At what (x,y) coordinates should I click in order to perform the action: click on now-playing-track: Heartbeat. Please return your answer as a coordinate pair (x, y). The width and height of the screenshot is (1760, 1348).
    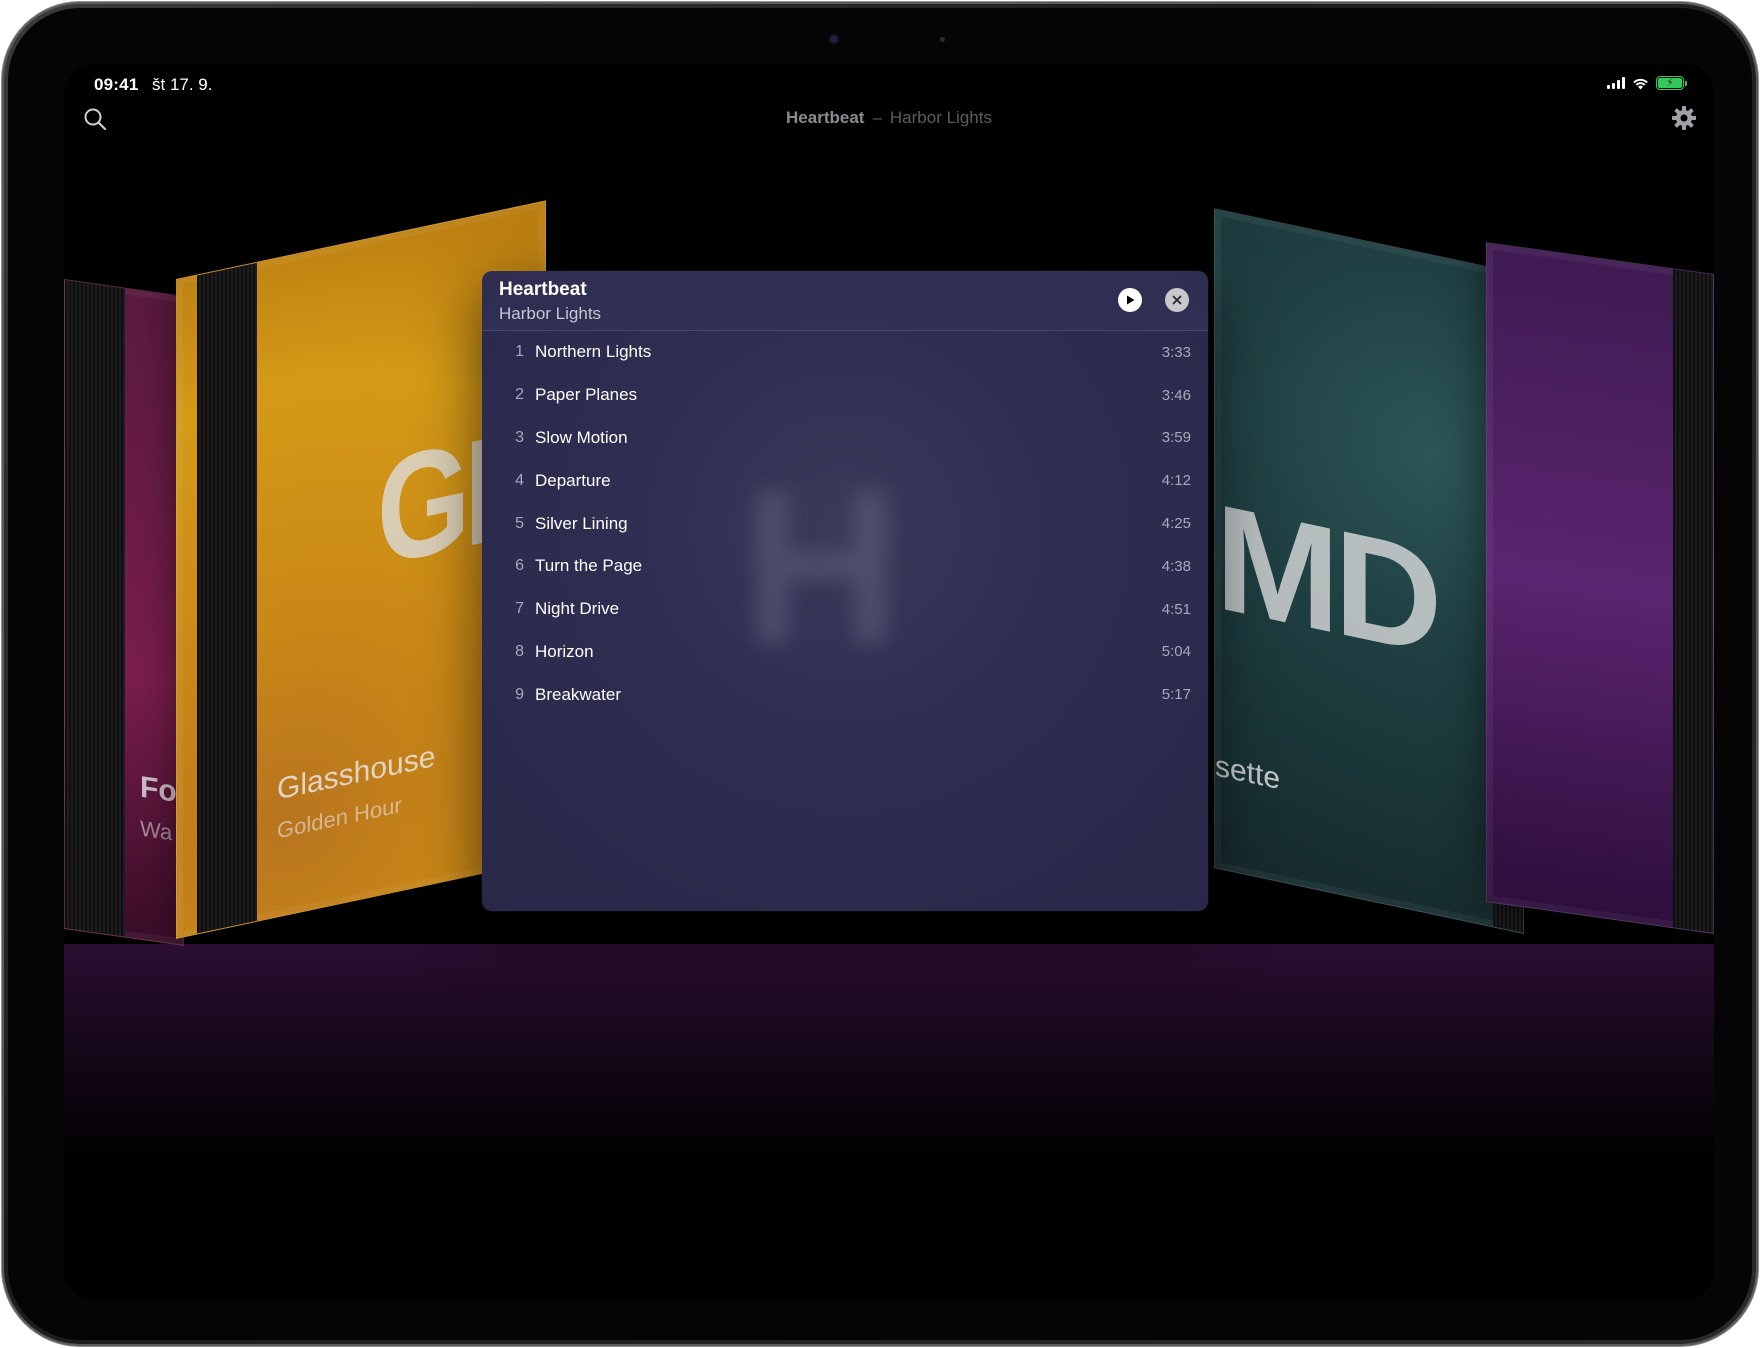
    Looking at the image, I should click on (825, 117).